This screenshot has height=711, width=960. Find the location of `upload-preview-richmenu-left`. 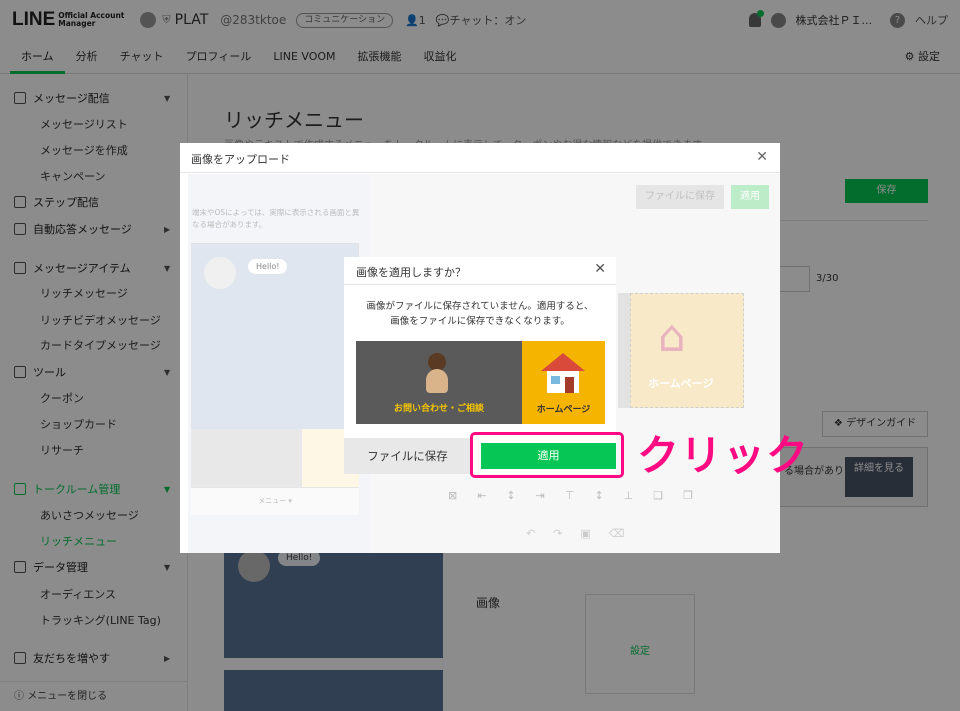

upload-preview-richmenu-left is located at coordinates (246, 458).